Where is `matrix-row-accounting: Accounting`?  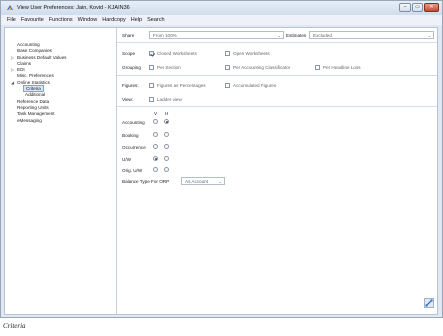 matrix-row-accounting: Accounting is located at coordinates (133, 122).